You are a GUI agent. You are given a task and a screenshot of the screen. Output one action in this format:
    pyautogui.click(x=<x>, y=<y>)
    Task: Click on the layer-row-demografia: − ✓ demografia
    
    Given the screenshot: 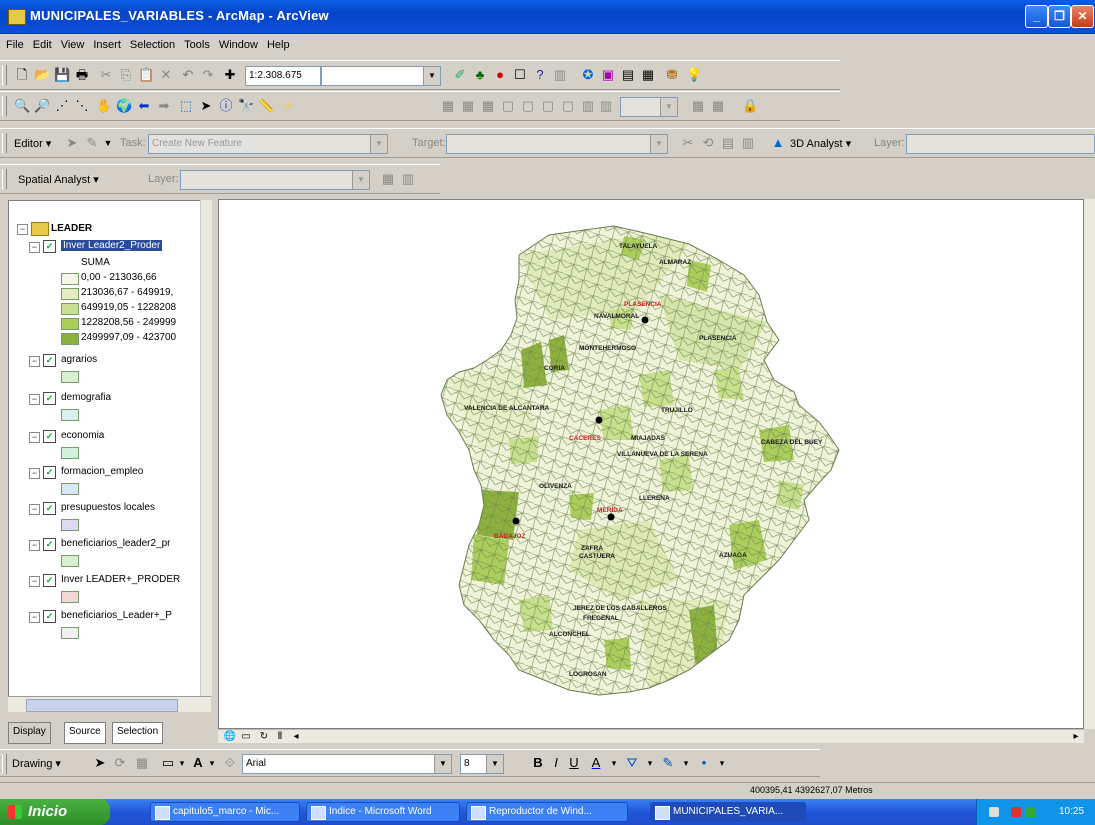 What is the action you would take?
    pyautogui.click(x=119, y=407)
    